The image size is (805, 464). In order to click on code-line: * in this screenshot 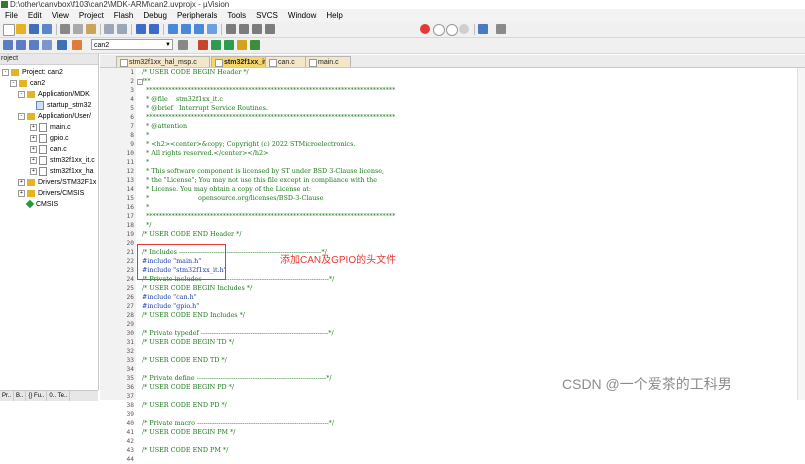, I will do `click(146, 162)`.